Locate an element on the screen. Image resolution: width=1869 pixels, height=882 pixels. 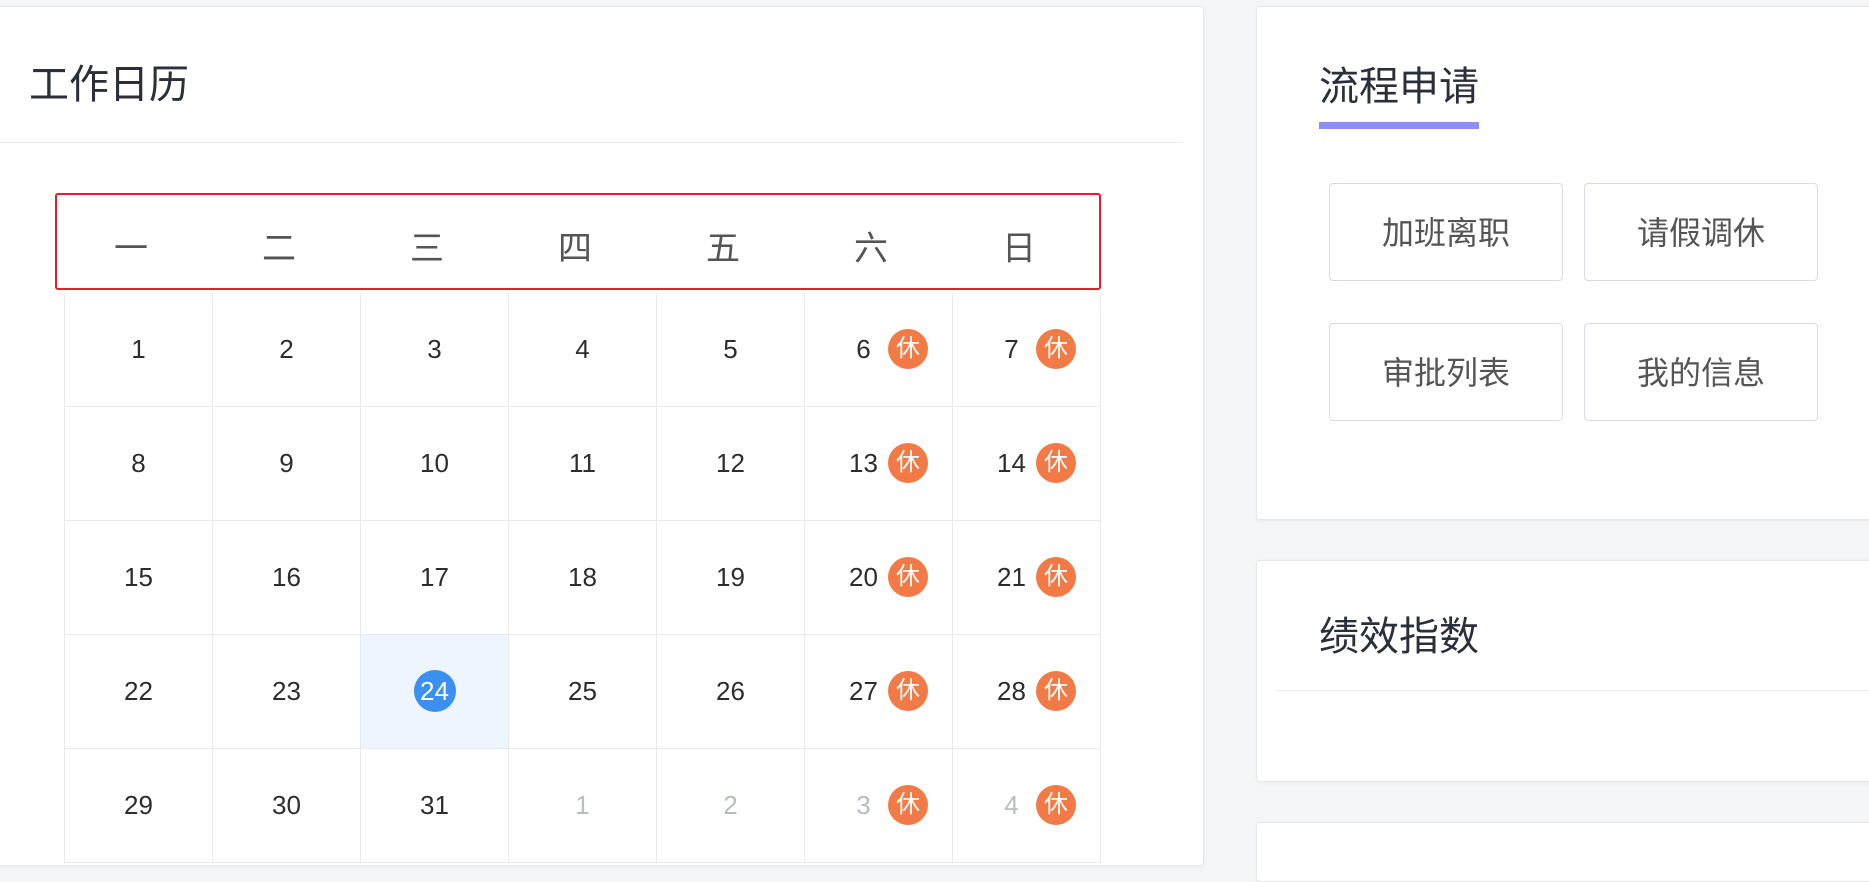
calendar-day-cell: 21 休 is located at coordinates (1027, 578).